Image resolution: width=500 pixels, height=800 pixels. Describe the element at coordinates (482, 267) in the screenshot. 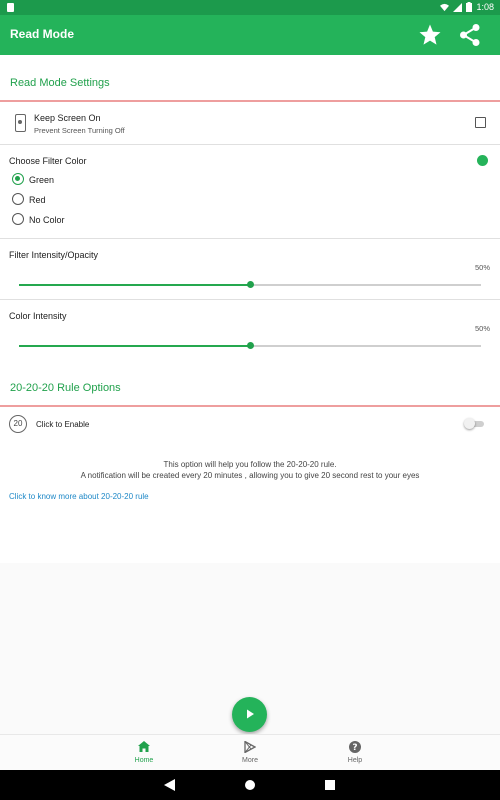

I see `filter-intensity-percent: 50%` at that location.